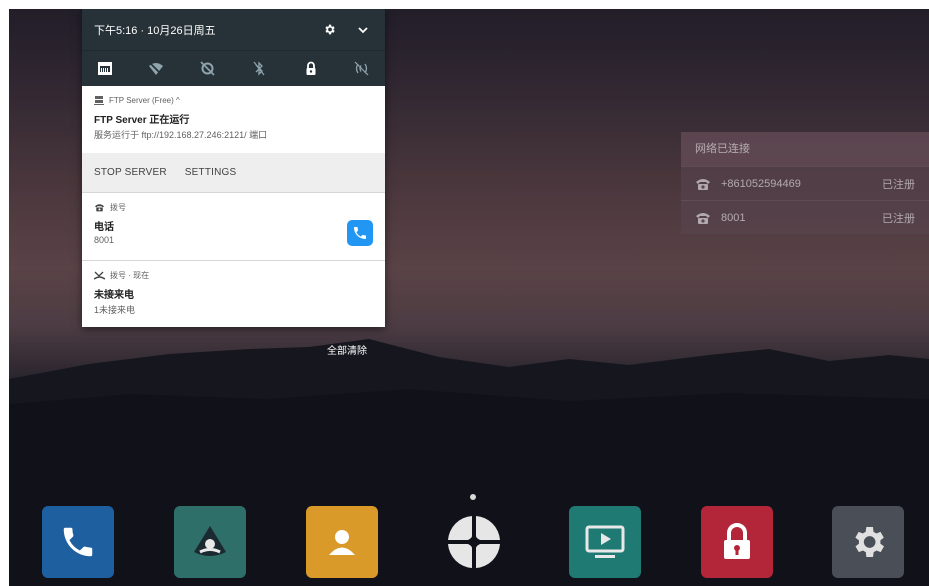 The width and height of the screenshot is (929, 586). What do you see at coordinates (130, 172) in the screenshot?
I see `stop-server-button: STOP SERVER` at bounding box center [130, 172].